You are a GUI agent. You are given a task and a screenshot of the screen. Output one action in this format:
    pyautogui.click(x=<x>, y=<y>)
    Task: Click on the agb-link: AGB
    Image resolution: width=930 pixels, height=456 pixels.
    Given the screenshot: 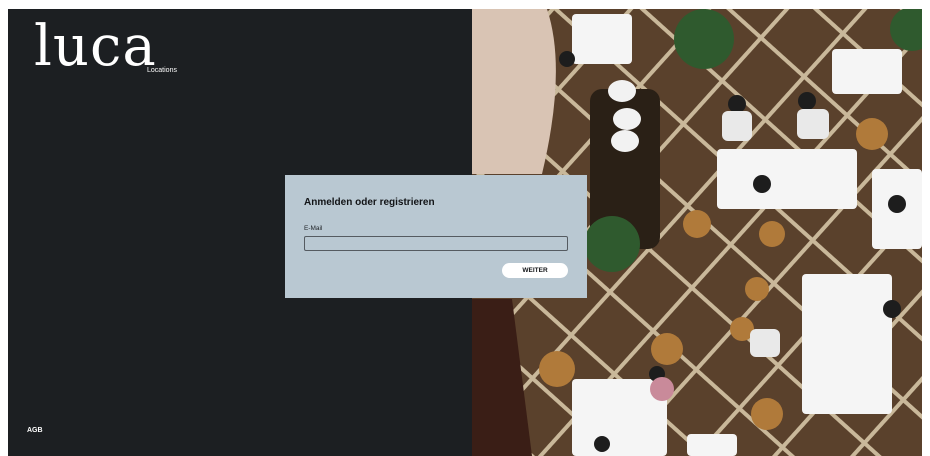 What is the action you would take?
    pyautogui.click(x=35, y=430)
    